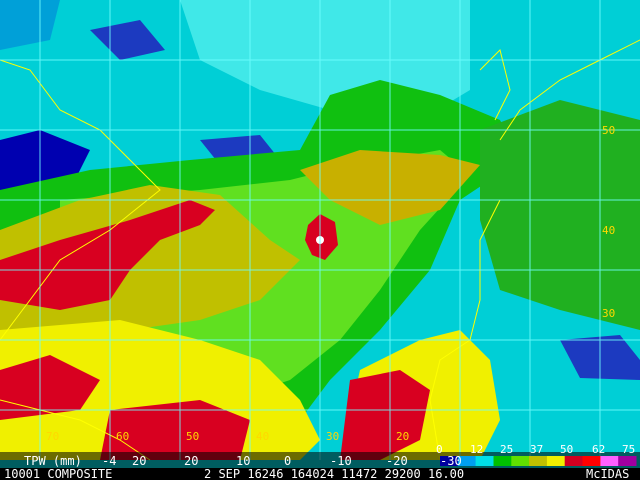 The height and width of the screenshot is (480, 640). What do you see at coordinates (243, 461) in the screenshot?
I see `colorbar-text: 10` at bounding box center [243, 461].